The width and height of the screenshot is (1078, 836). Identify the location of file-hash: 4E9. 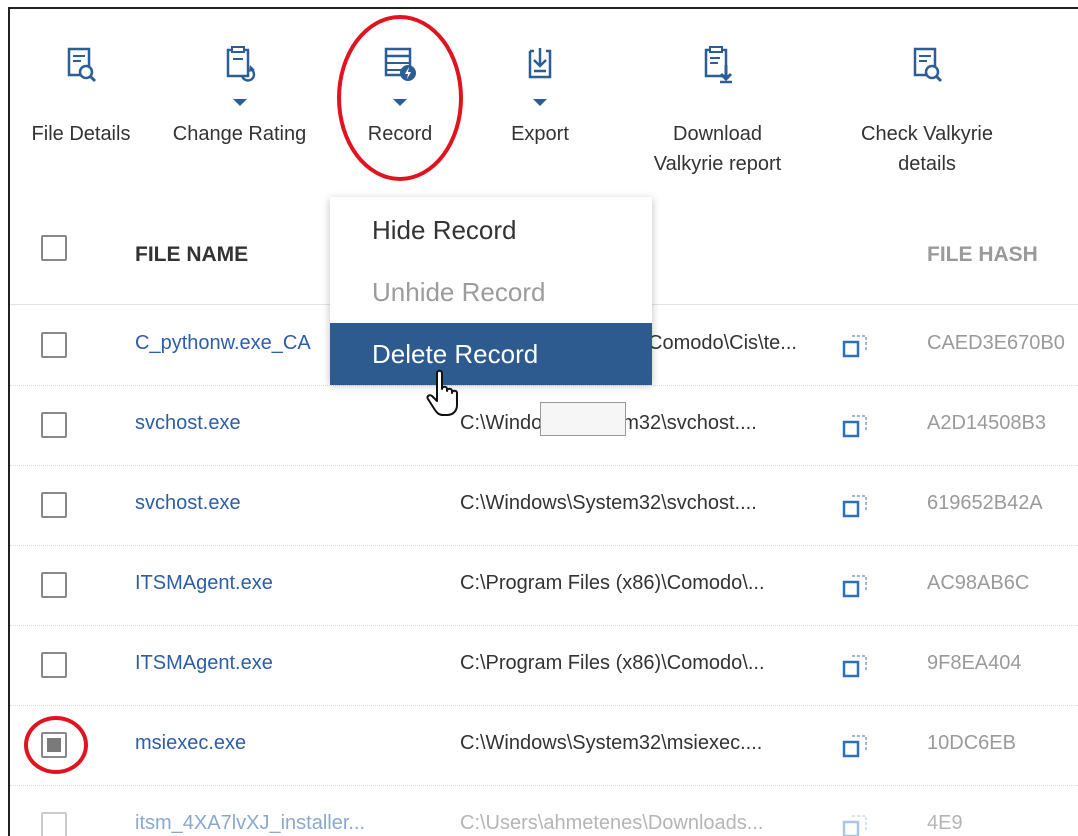
(945, 823).